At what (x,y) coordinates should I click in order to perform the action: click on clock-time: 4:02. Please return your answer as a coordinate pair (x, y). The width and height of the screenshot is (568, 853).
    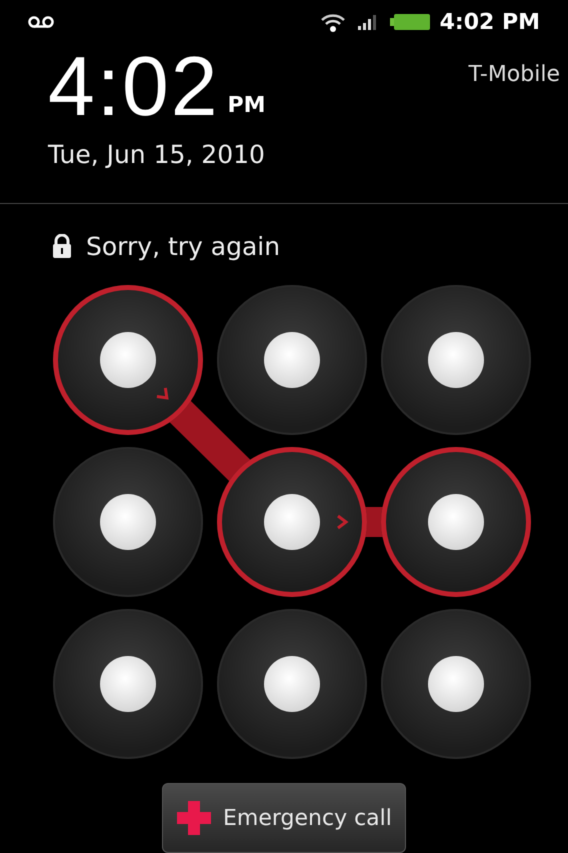
    Looking at the image, I should click on (134, 86).